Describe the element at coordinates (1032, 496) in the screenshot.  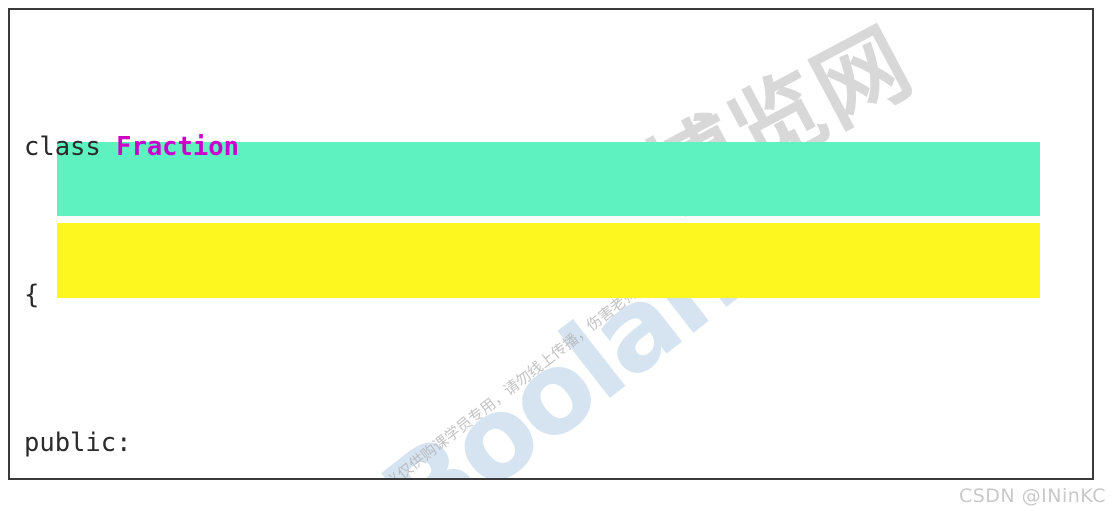
I see `csdn-watermark-label: CSDN @INinKC` at that location.